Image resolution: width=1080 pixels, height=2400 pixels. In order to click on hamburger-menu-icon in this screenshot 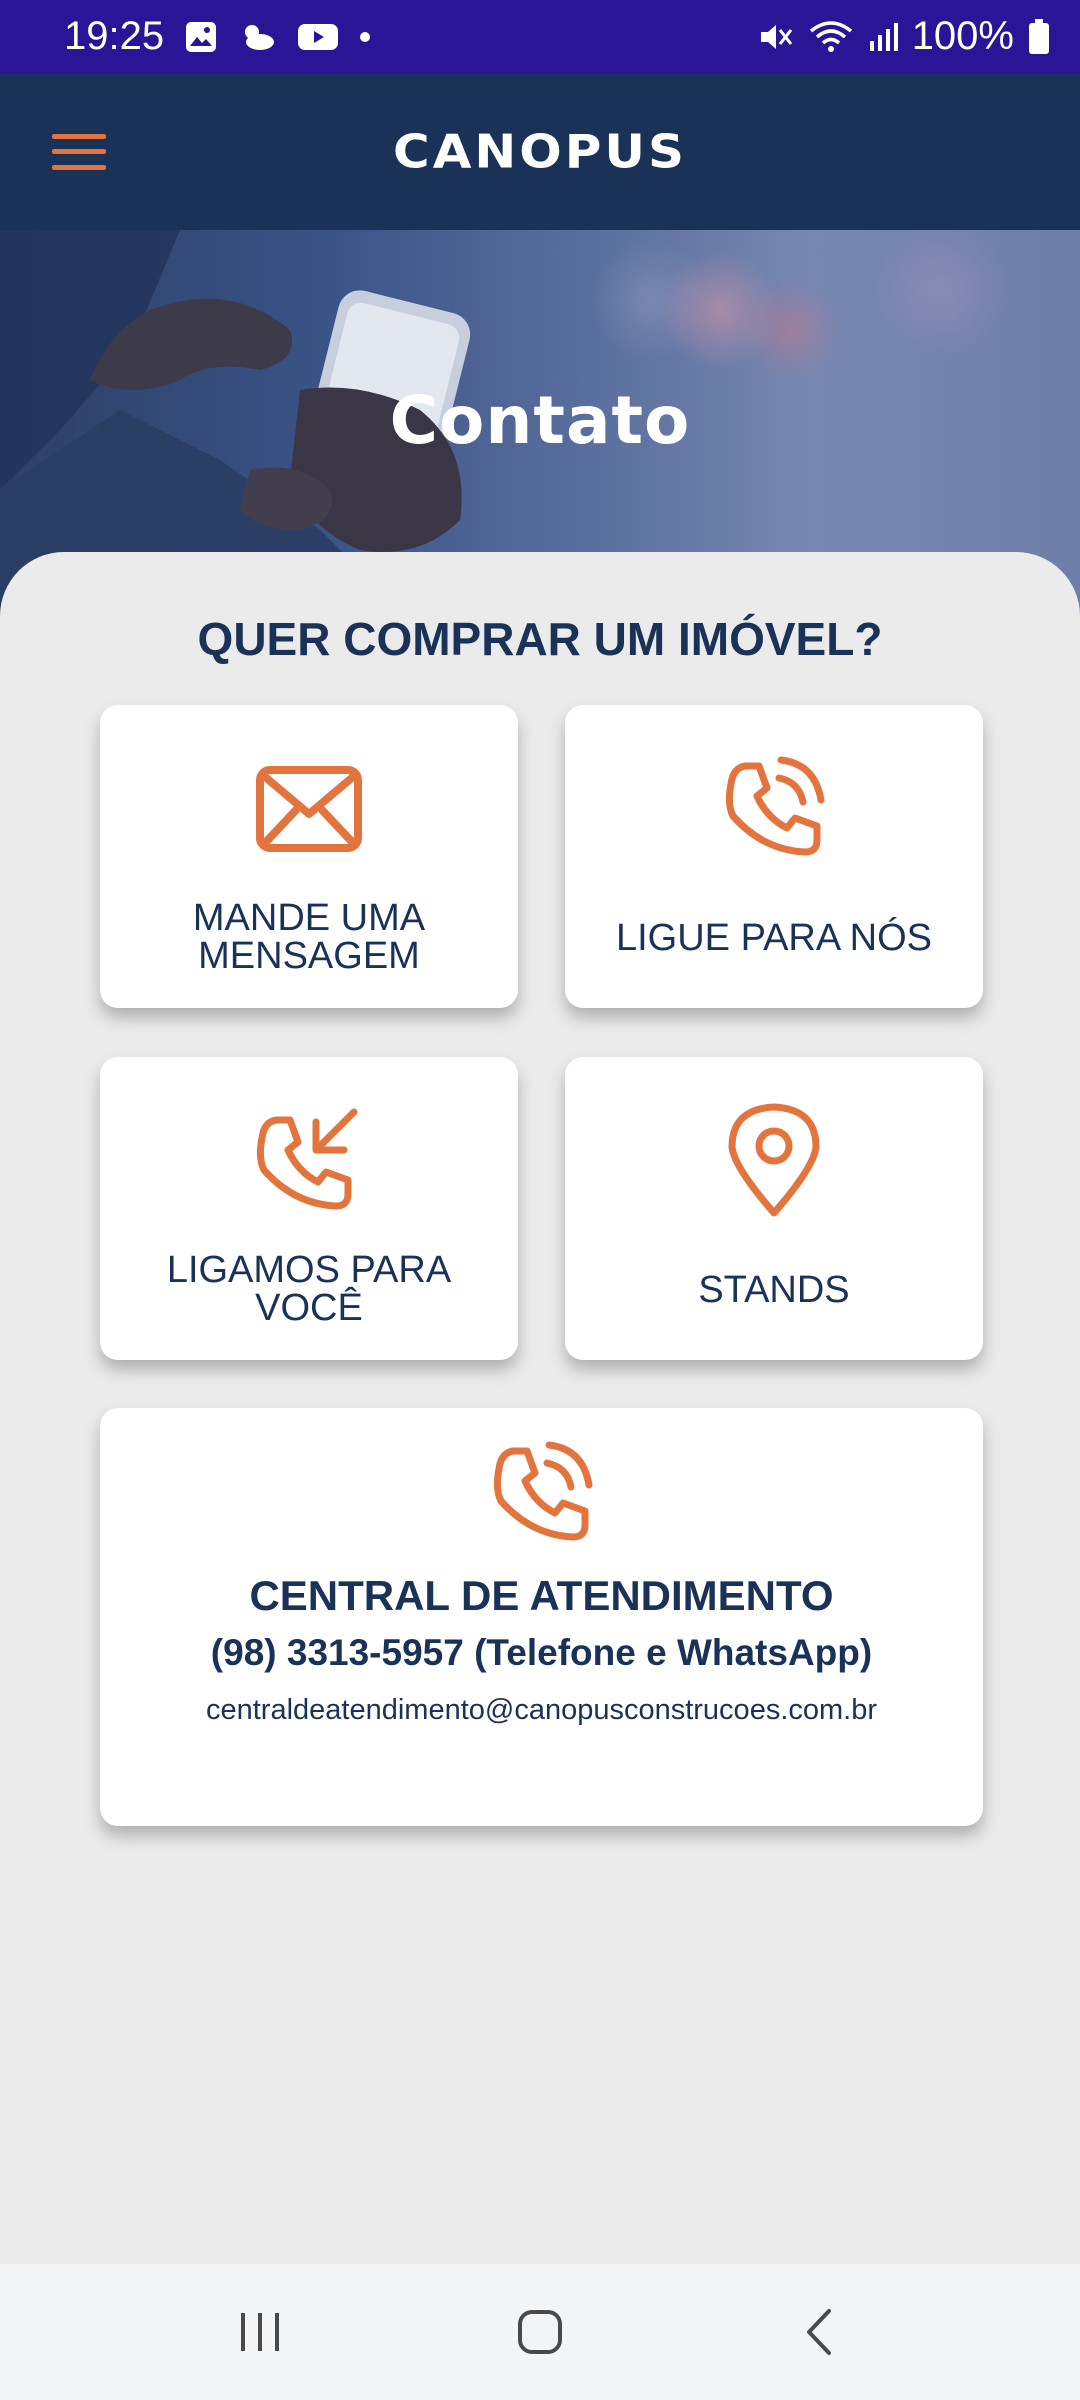, I will do `click(79, 152)`.